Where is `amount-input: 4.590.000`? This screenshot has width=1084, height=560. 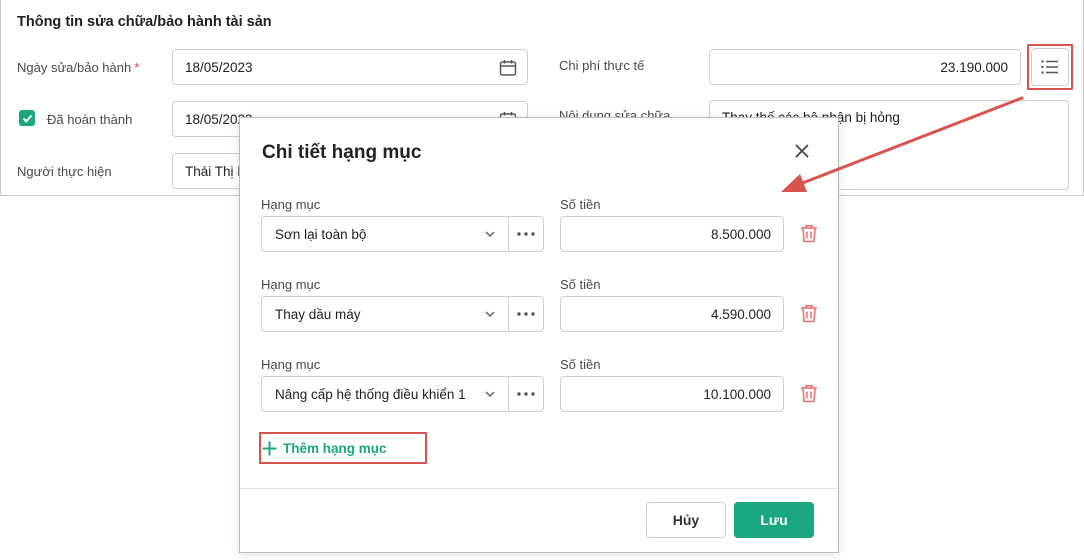 amount-input: 4.590.000 is located at coordinates (672, 314).